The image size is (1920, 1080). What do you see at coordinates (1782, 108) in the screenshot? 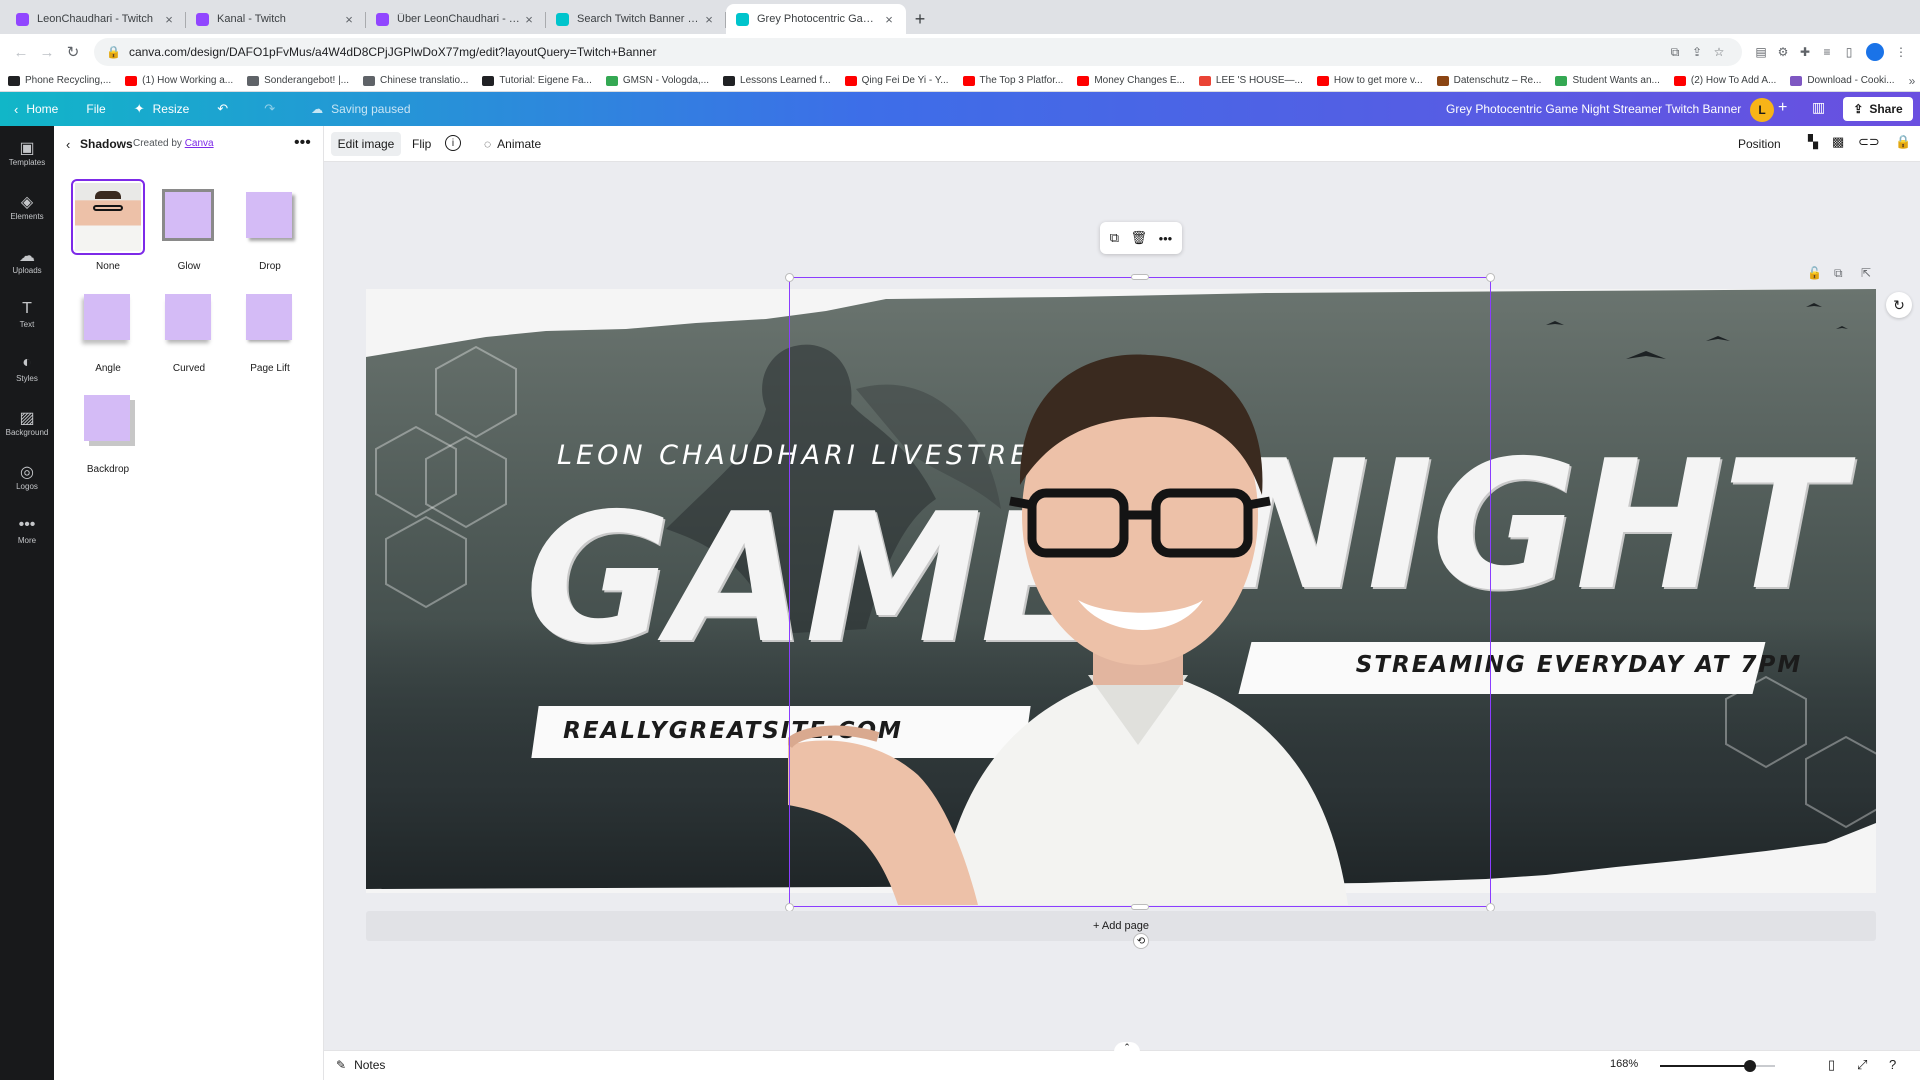
I see `add-collaborator-icon: +` at bounding box center [1782, 108].